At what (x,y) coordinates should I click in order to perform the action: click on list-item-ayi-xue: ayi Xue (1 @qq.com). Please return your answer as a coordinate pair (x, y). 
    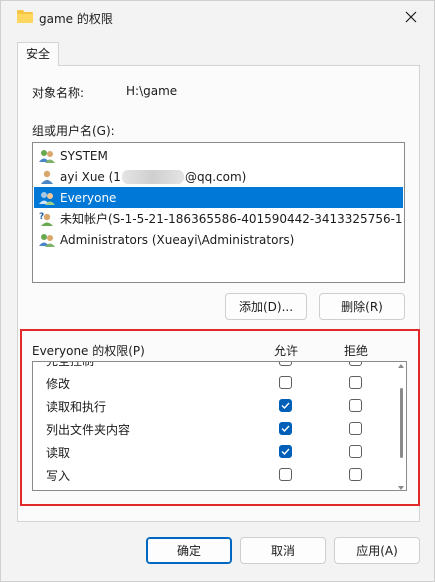
    Looking at the image, I should click on (218, 176).